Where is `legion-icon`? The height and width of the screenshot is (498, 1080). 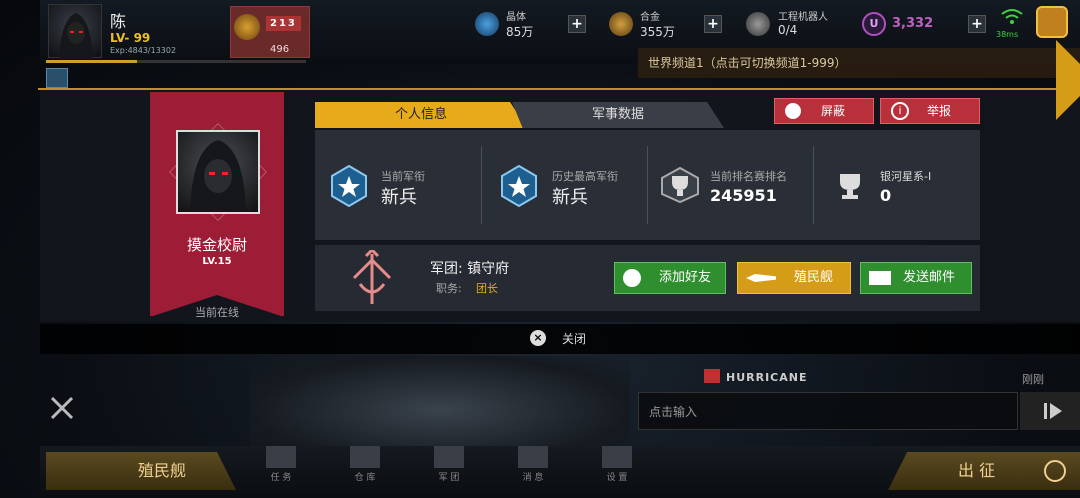 legion-icon is located at coordinates (449, 457).